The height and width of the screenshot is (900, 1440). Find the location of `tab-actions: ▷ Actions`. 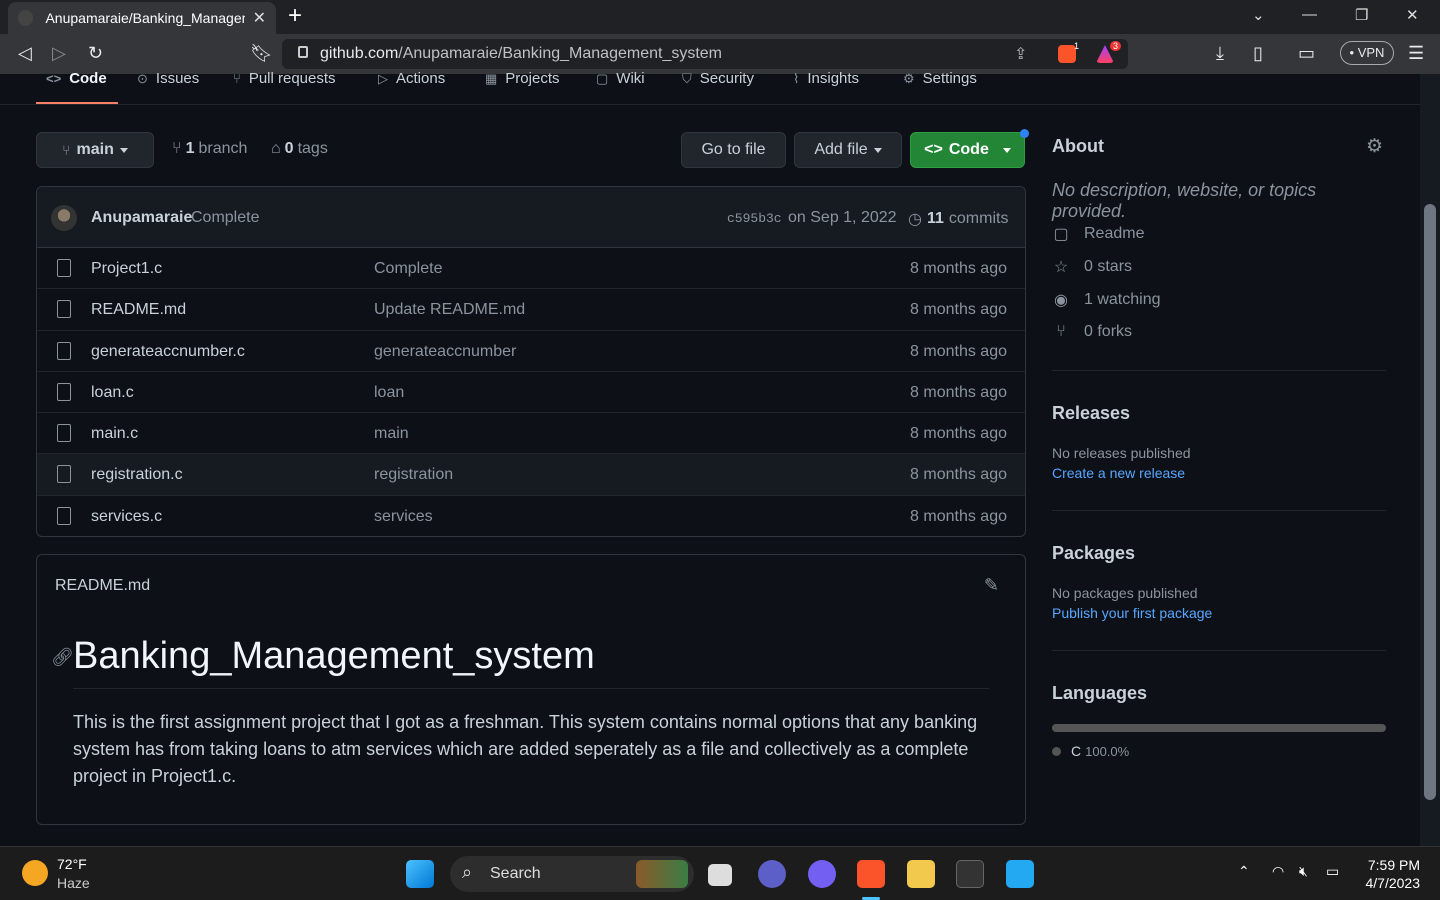

tab-actions: ▷ Actions is located at coordinates (411, 78).